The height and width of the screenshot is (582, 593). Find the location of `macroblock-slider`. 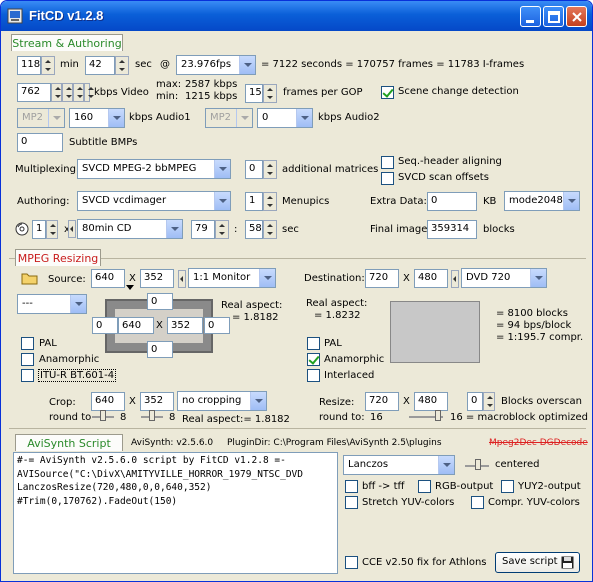

macroblock-slider is located at coordinates (426, 415).